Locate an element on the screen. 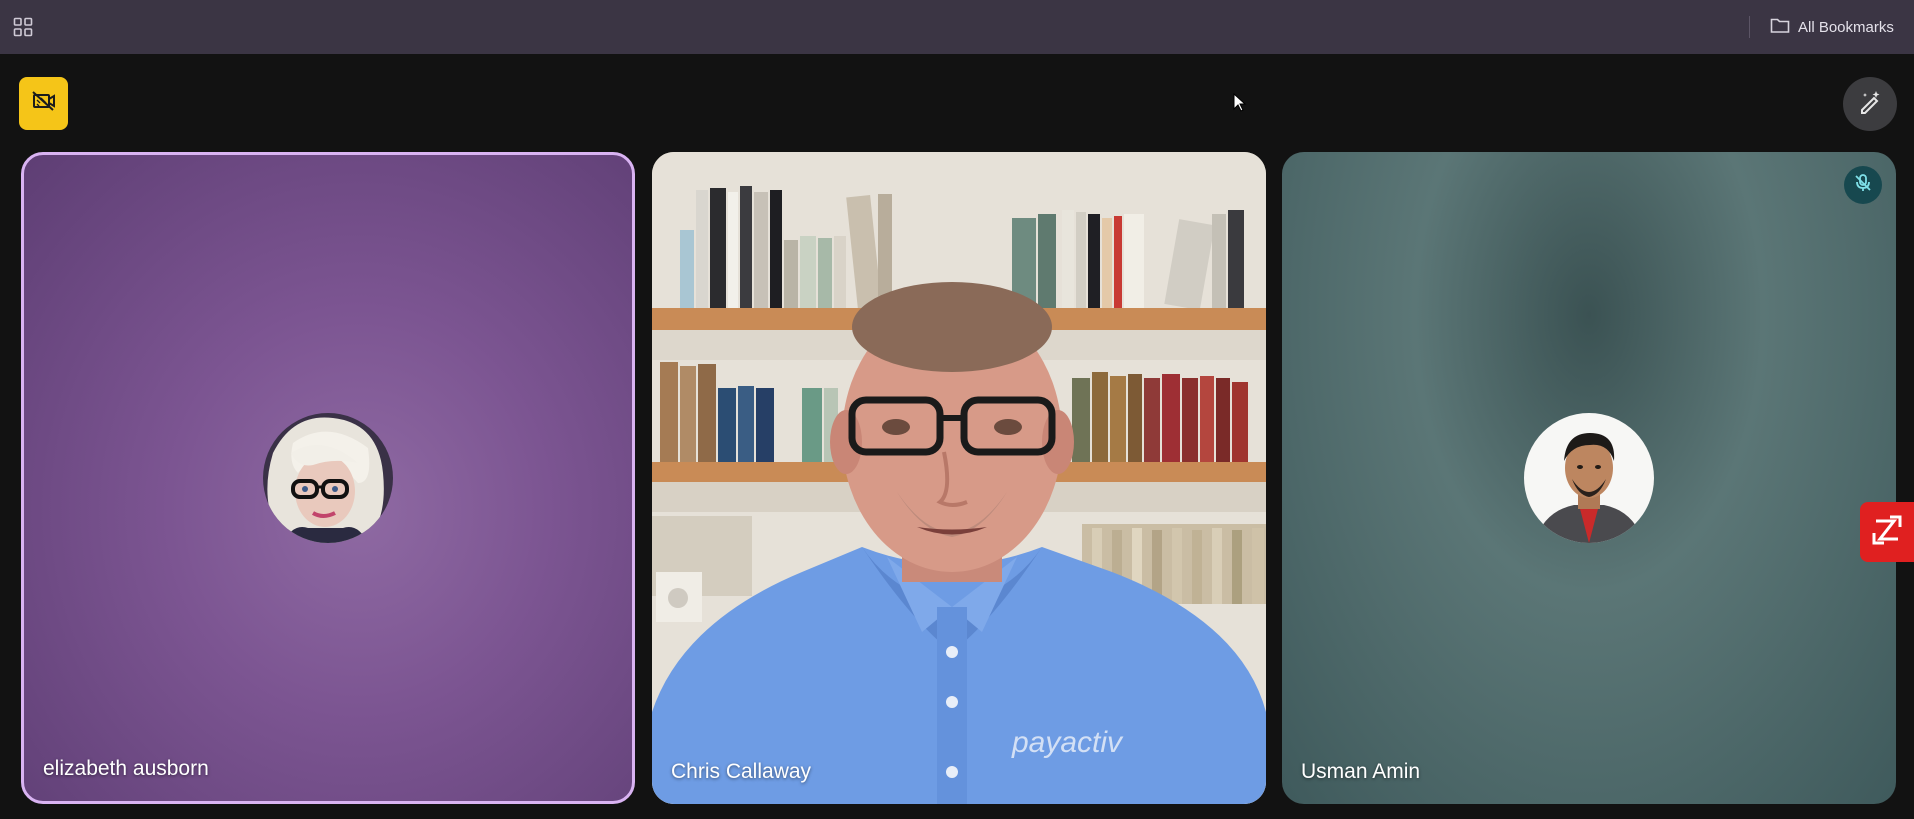  all-bookmarks-label: All Bookmarks is located at coordinates (1846, 27).